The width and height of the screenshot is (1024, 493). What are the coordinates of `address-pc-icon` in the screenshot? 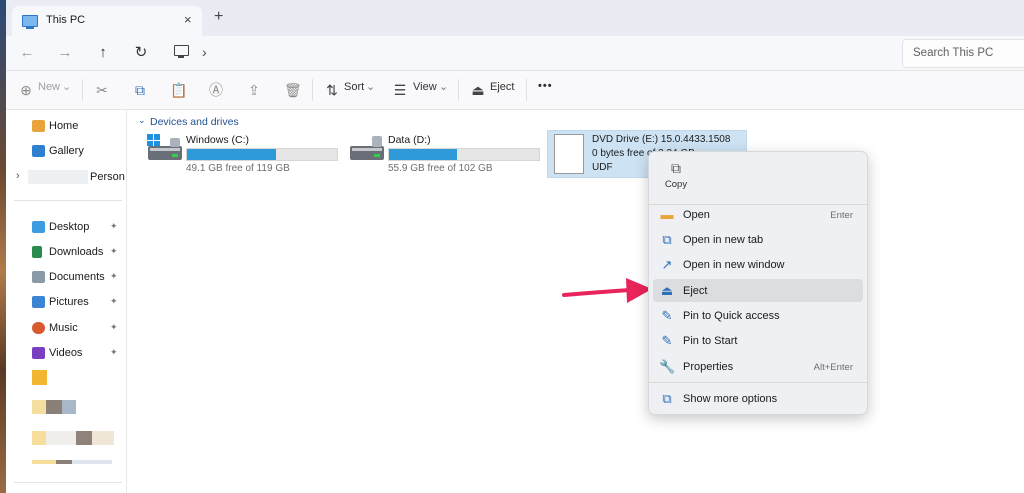 It's located at (181, 51).